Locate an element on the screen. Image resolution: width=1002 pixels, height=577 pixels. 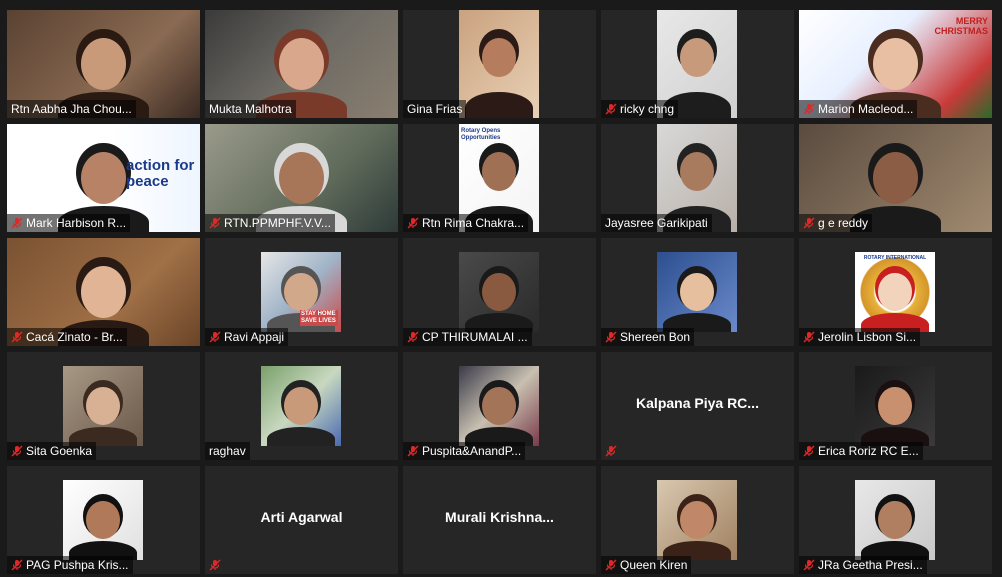
participant-name: Jayasree Garikipati is located at coordinates (656, 223).